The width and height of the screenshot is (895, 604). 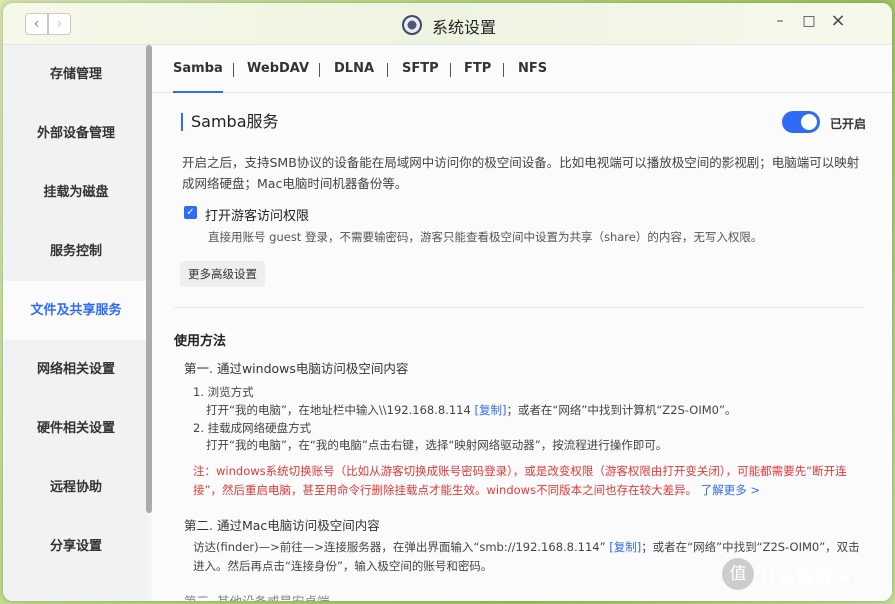 What do you see at coordinates (36, 24) in the screenshot?
I see `back-button: ‹` at bounding box center [36, 24].